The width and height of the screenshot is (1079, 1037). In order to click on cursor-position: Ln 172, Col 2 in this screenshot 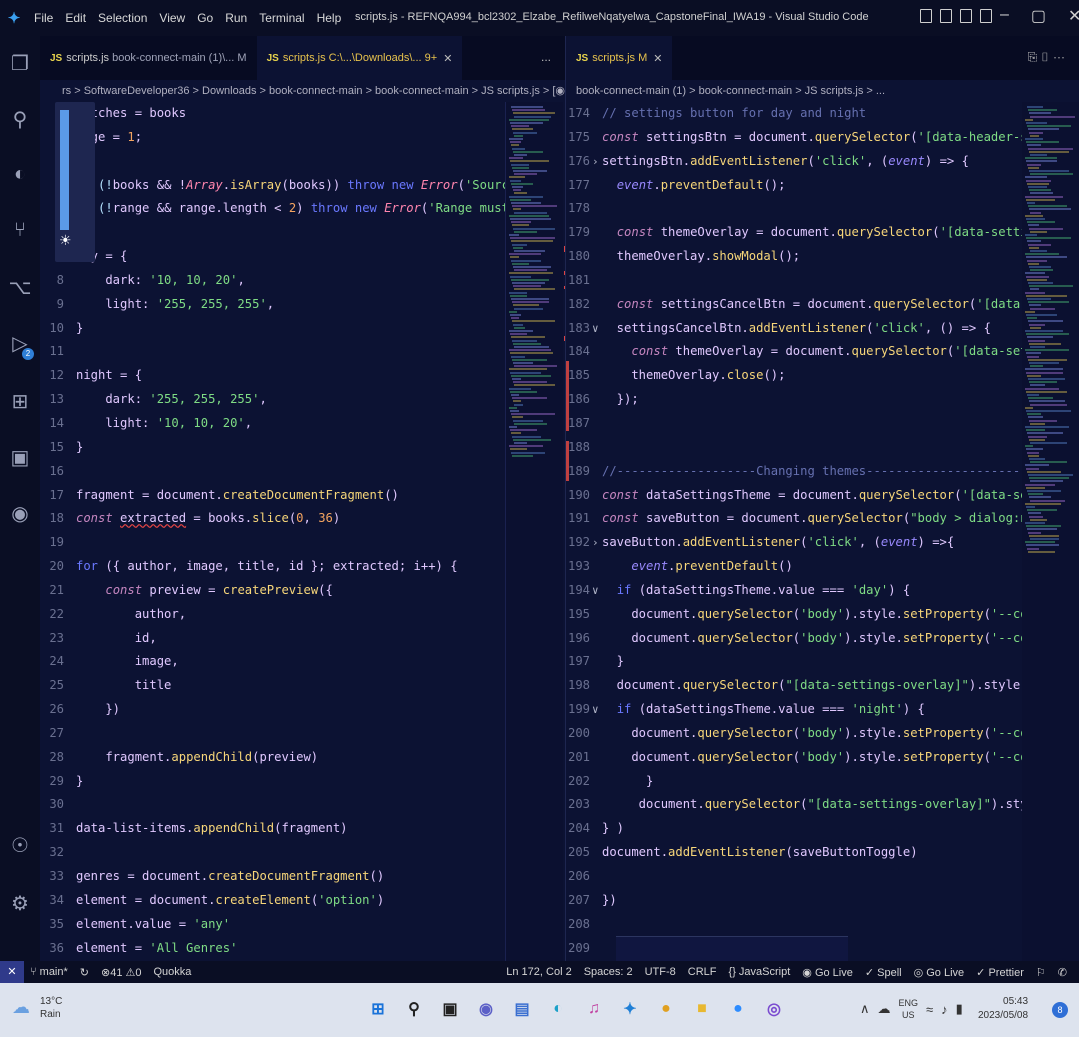, I will do `click(538, 972)`.